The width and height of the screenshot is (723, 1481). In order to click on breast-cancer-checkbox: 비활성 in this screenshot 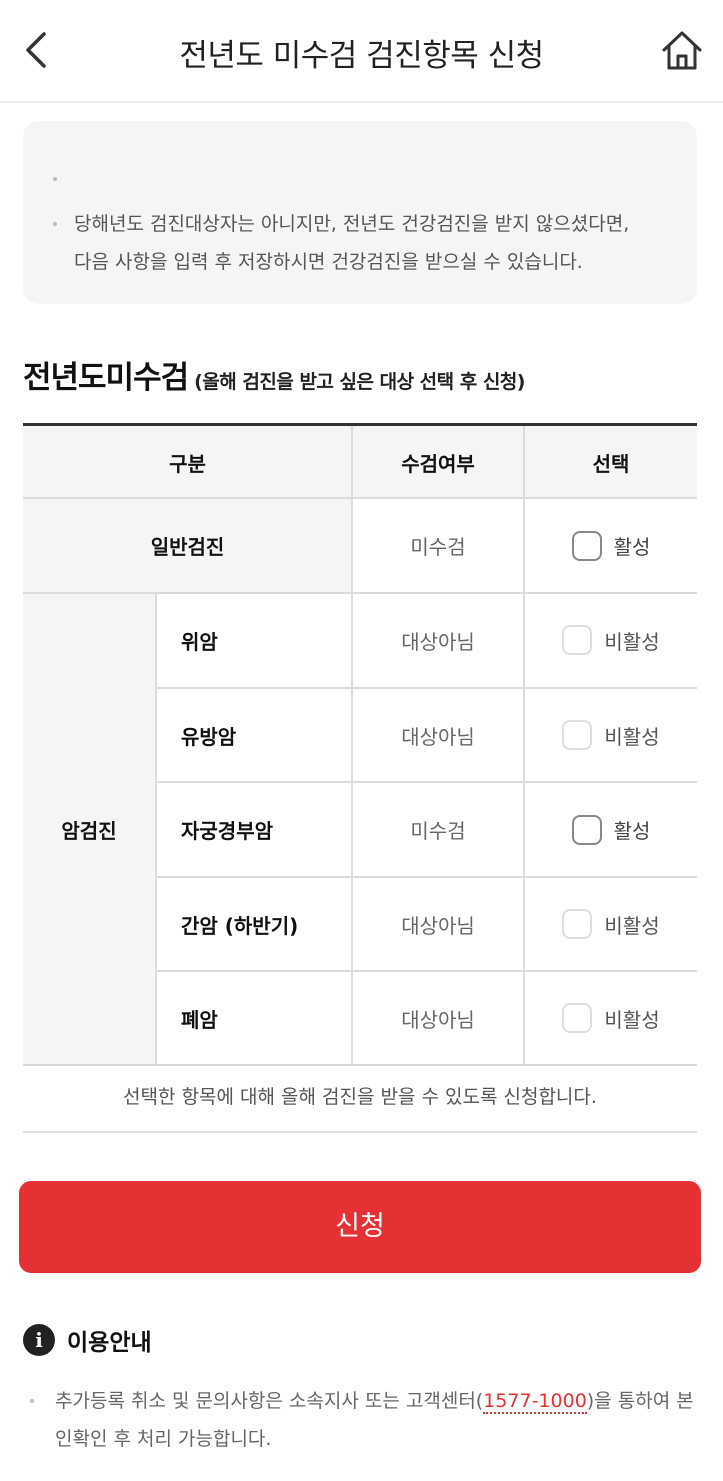, I will do `click(611, 735)`.